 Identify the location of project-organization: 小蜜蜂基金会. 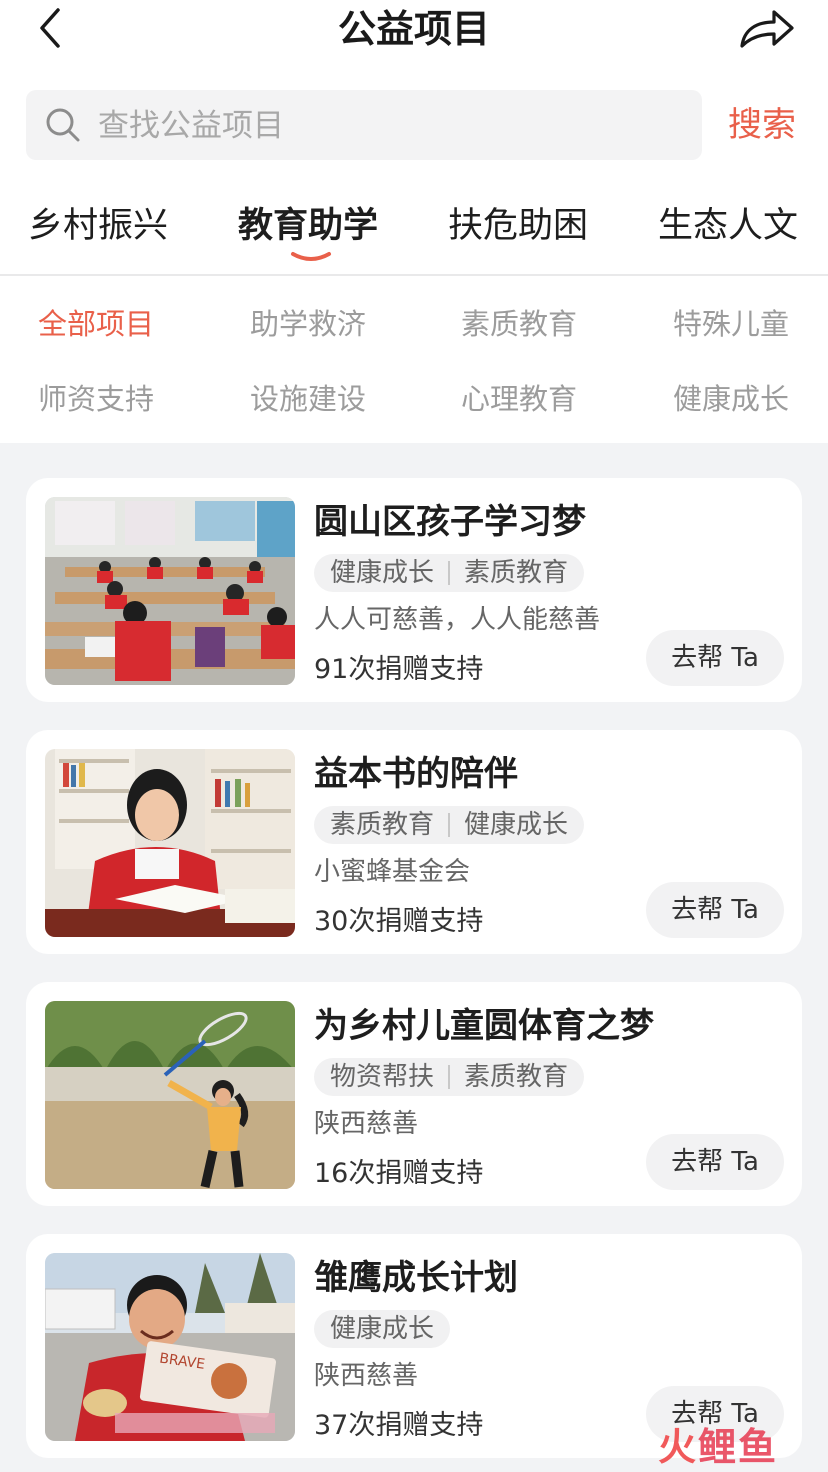
(392, 872).